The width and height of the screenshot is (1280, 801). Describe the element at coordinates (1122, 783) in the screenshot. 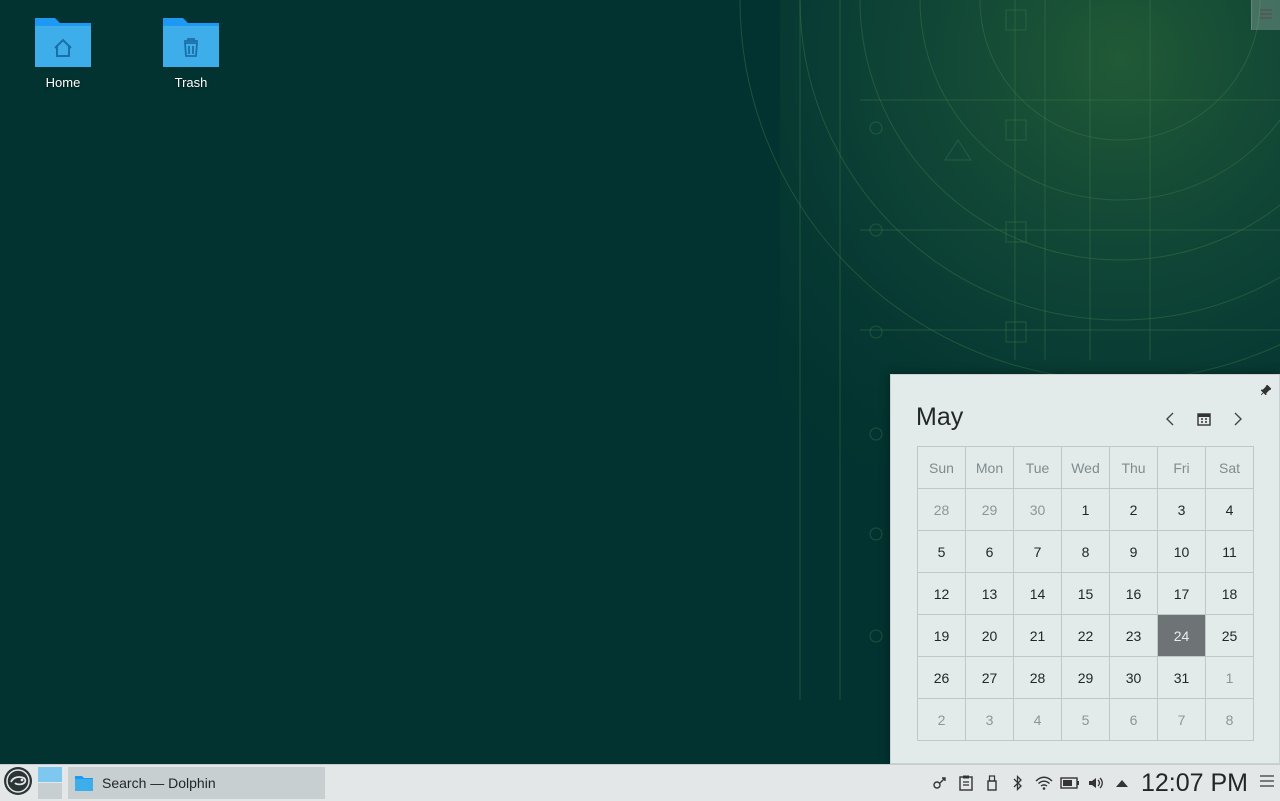

I see `expand-tray-icon` at that location.